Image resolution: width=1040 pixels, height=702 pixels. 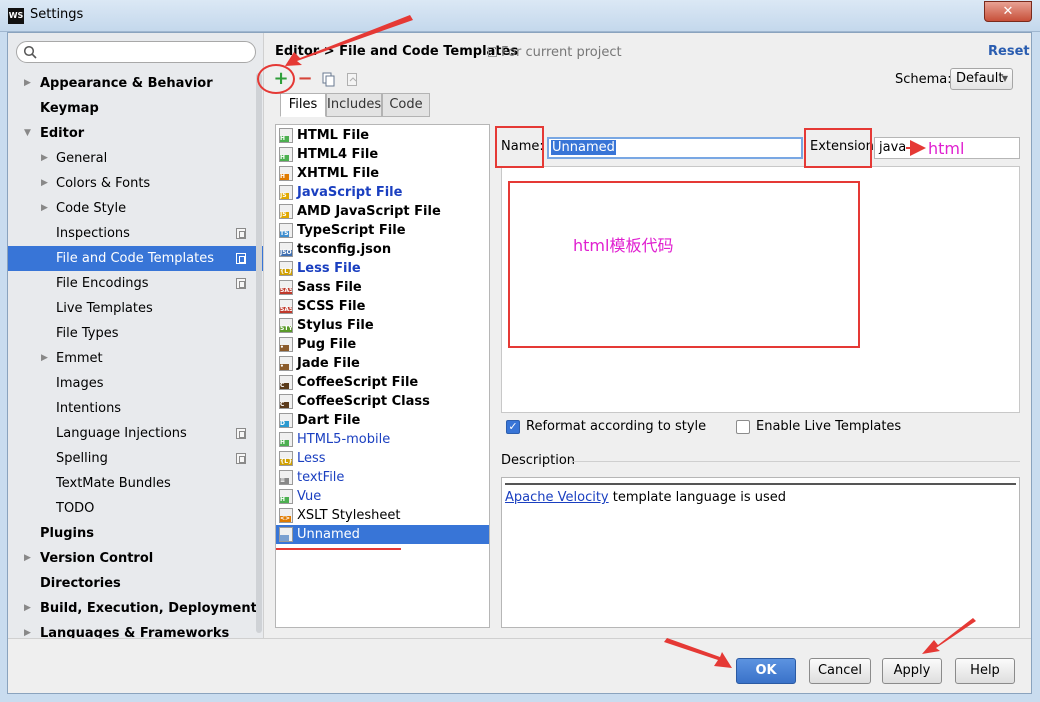 I want to click on window-close-button: ✕, so click(x=1008, y=11).